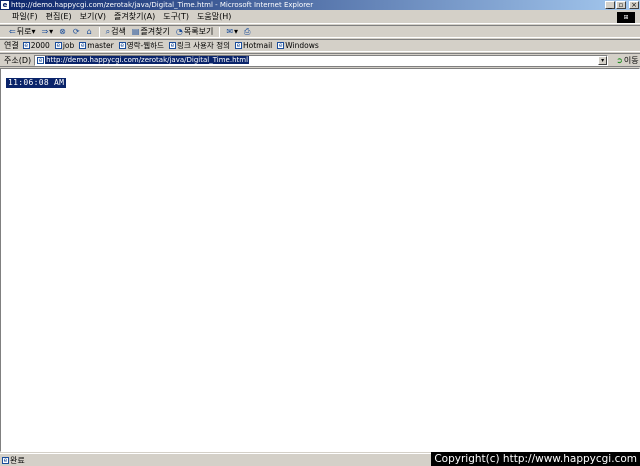 This screenshot has width=640, height=466. Describe the element at coordinates (626, 17) in the screenshot. I see `windows-logo-icon: ⊞` at that location.